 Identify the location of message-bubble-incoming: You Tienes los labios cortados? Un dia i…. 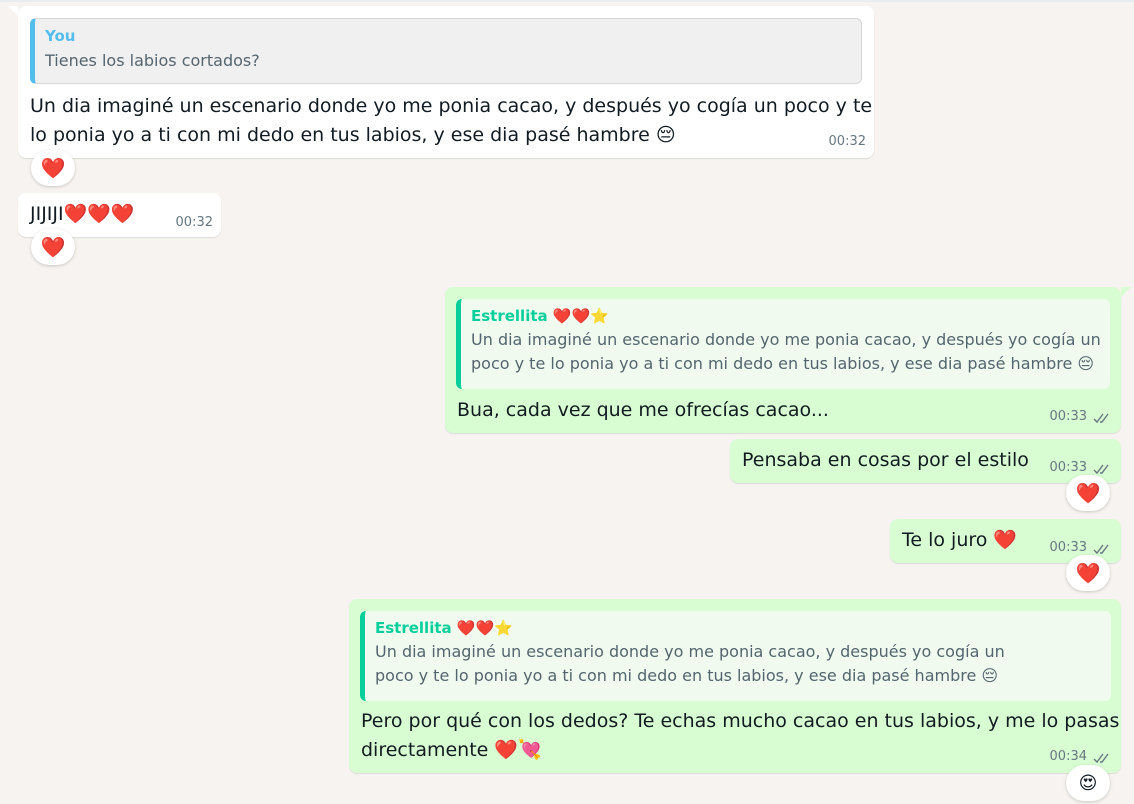
(446, 82).